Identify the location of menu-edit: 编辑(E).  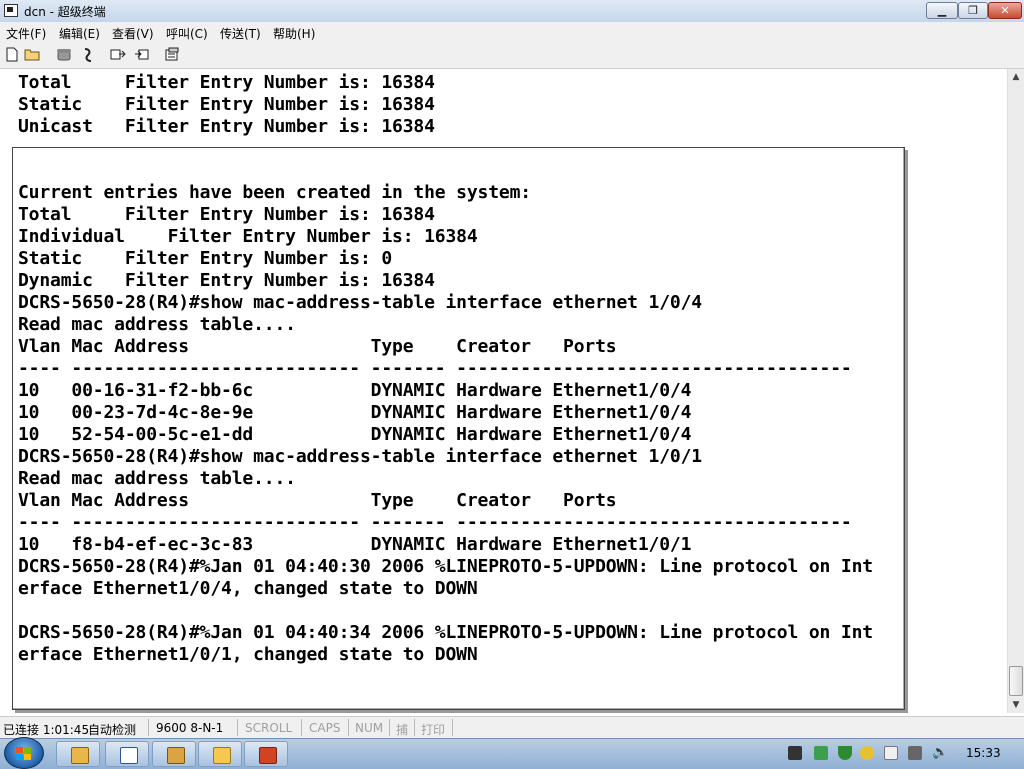
(79, 33).